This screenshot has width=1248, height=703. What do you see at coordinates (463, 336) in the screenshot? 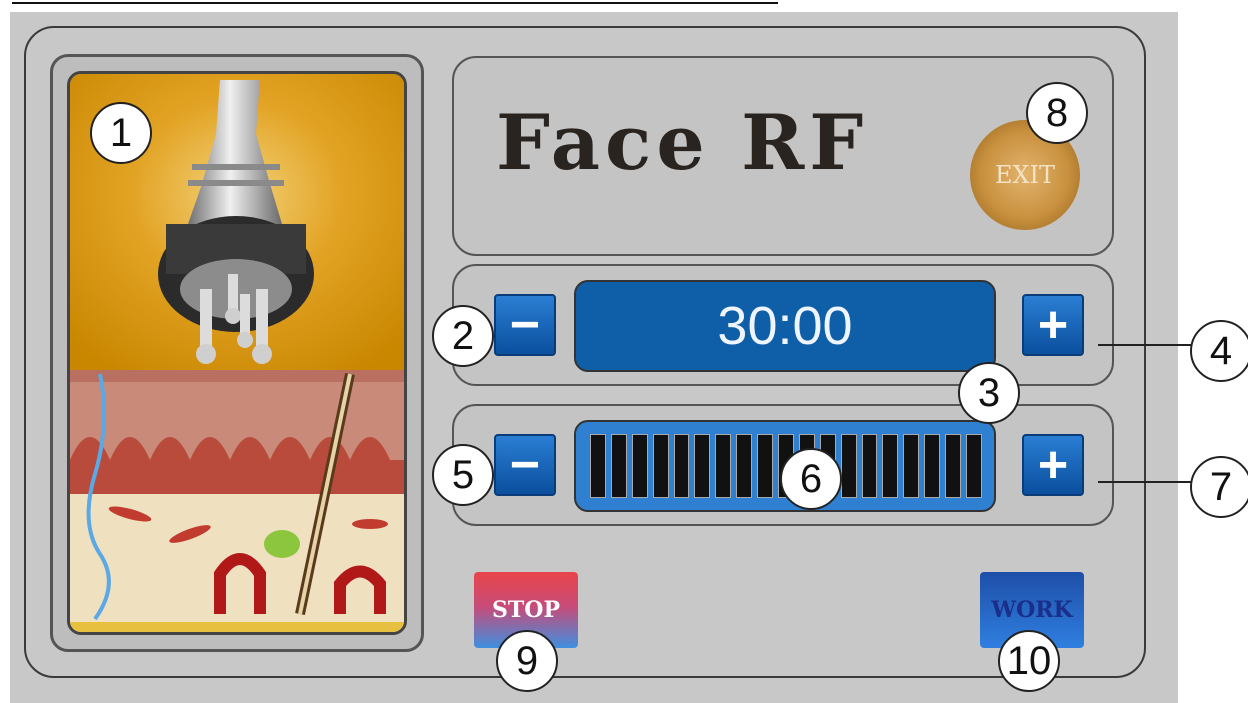
I see `callout-2: 2` at bounding box center [463, 336].